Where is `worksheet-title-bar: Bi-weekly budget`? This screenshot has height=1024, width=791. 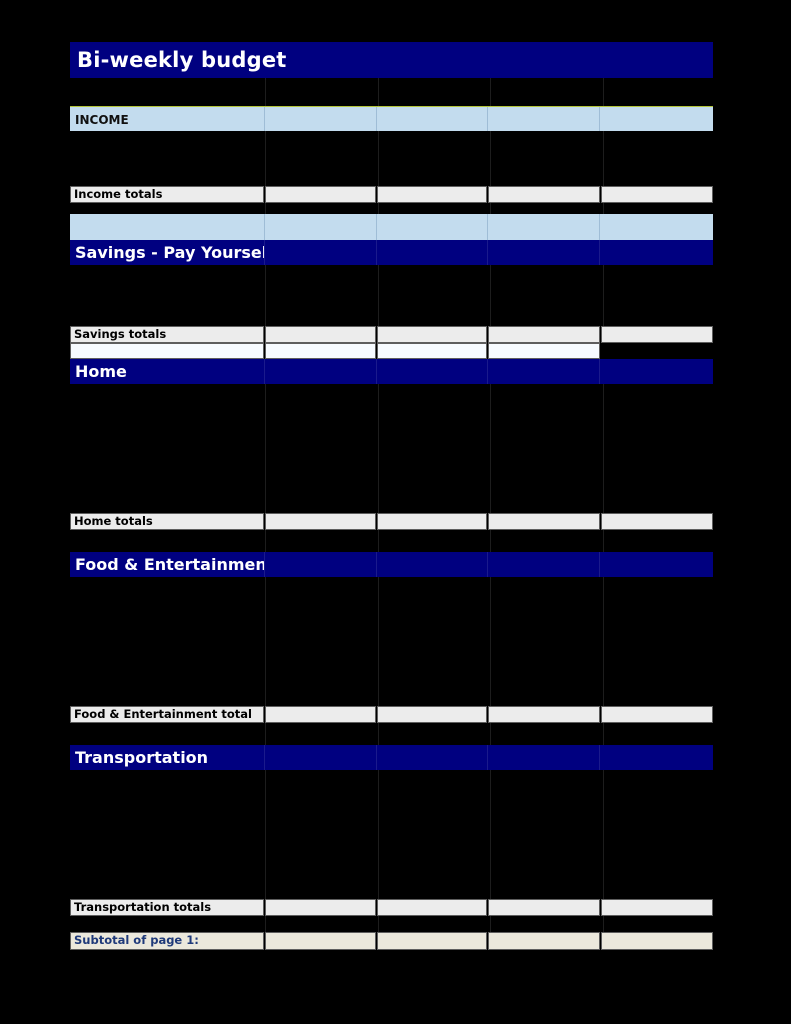 worksheet-title-bar: Bi-weekly budget is located at coordinates (391, 60).